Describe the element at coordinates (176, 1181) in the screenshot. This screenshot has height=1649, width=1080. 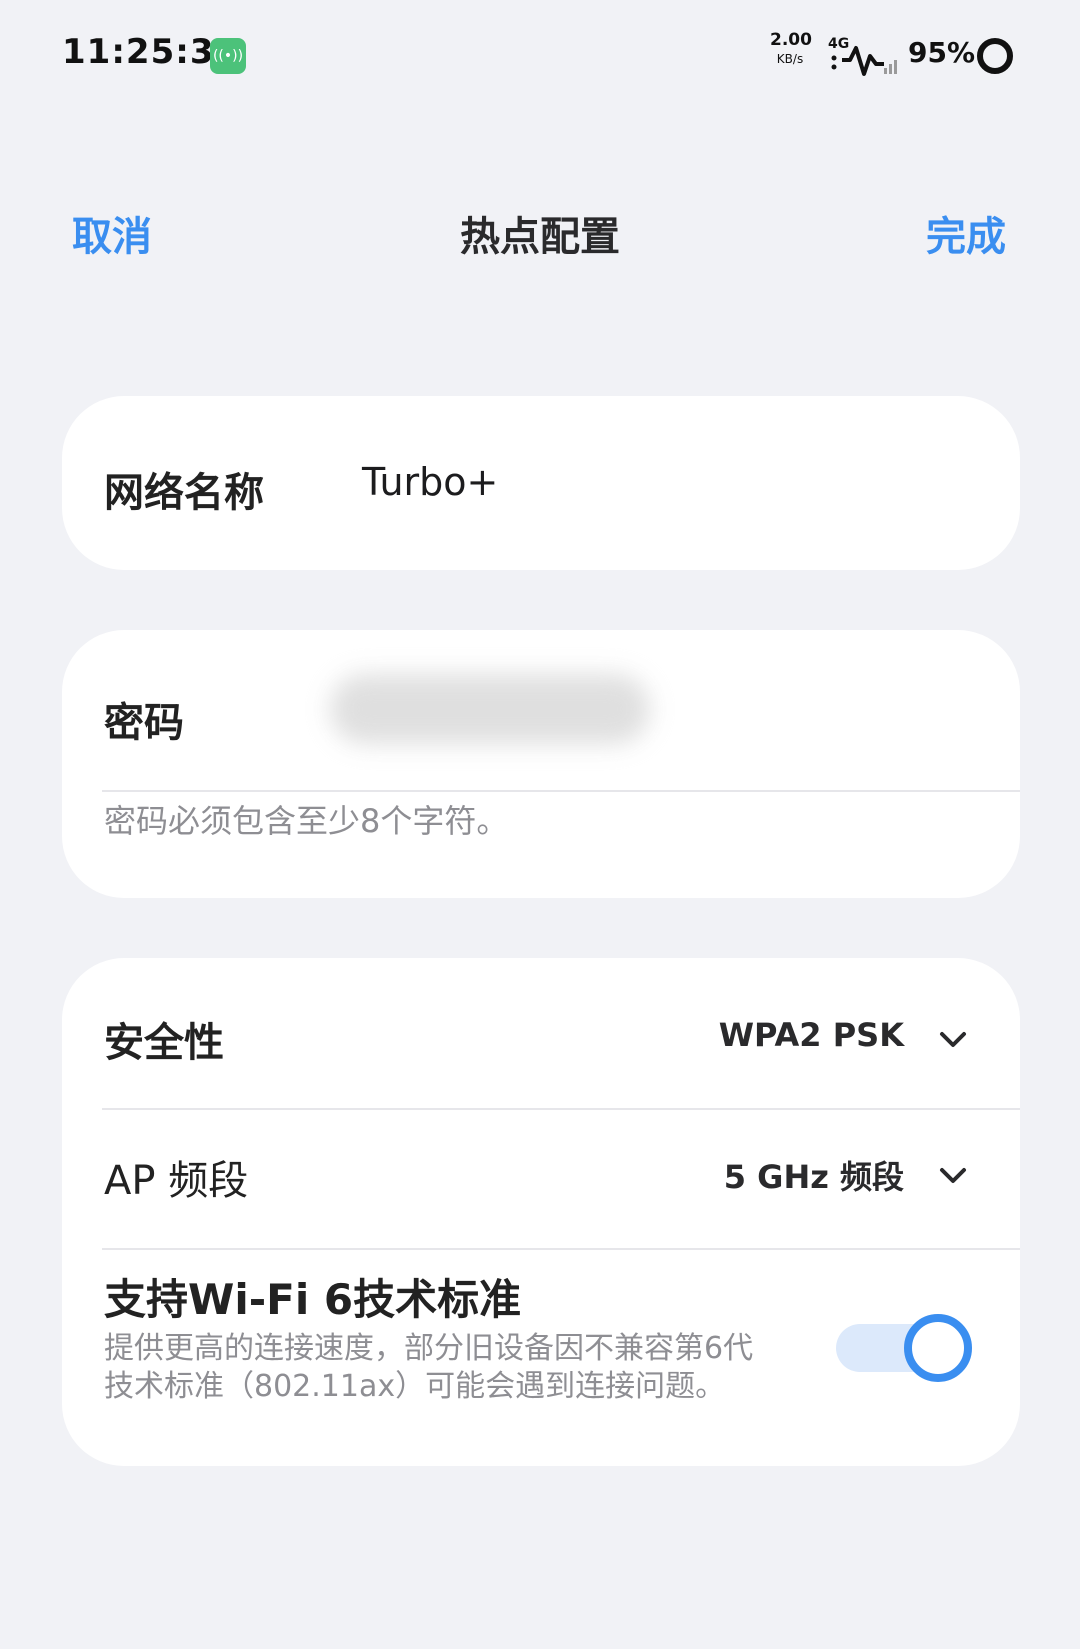
I see `ap-band-label: AP 频段` at that location.